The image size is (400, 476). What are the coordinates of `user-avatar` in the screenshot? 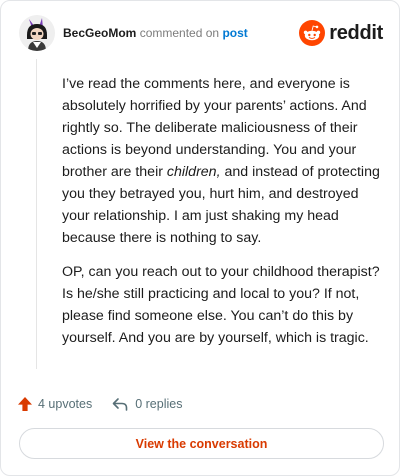 It's located at (37, 33).